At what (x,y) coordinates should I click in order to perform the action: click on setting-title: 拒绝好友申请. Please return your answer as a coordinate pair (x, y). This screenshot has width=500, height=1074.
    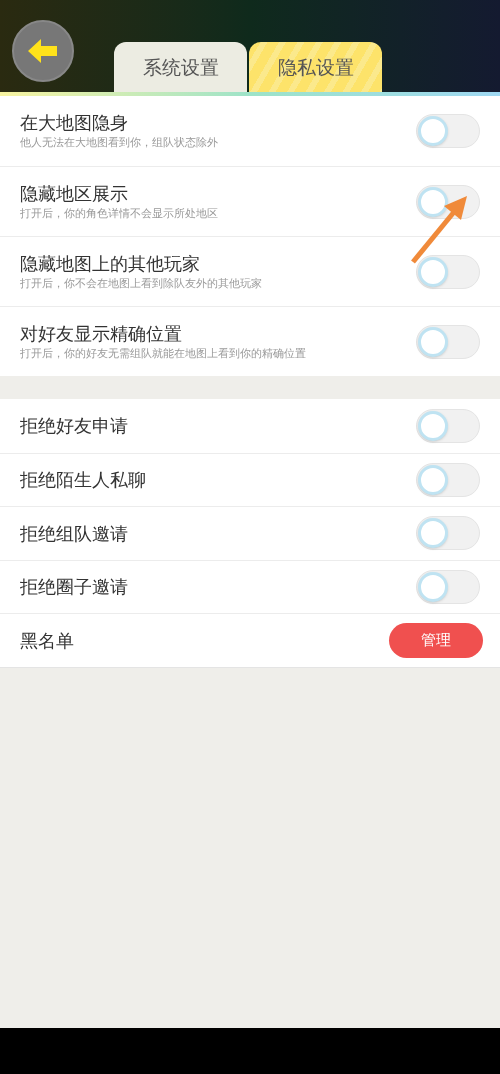
    Looking at the image, I should click on (74, 426).